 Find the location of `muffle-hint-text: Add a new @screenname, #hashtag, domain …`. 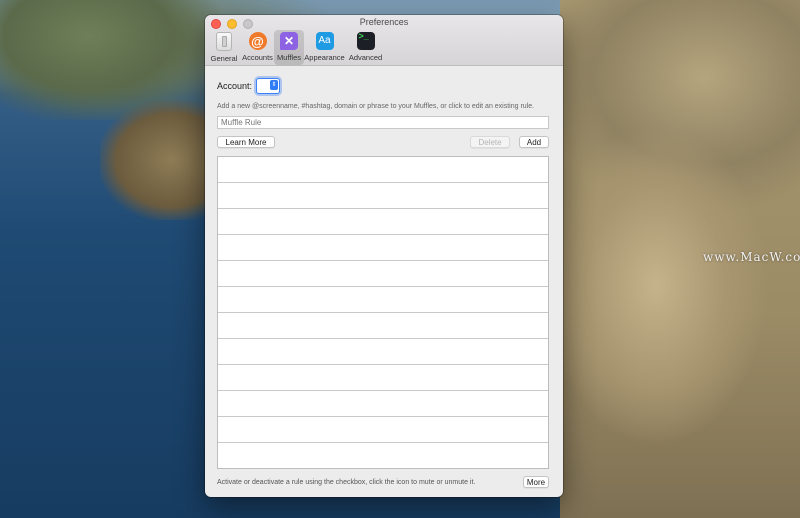

muffle-hint-text: Add a new @screenname, #hashtag, domain … is located at coordinates (376, 106).